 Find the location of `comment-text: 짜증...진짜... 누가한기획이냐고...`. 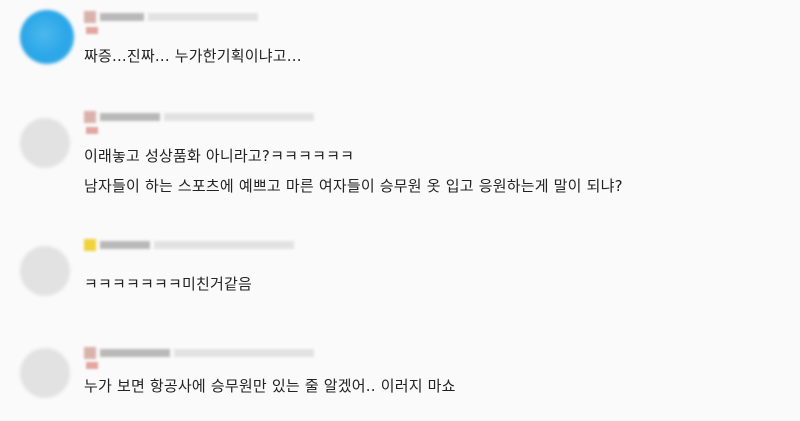

comment-text: 짜증...진짜... 누가한기획이냐고... is located at coordinates (193, 56).